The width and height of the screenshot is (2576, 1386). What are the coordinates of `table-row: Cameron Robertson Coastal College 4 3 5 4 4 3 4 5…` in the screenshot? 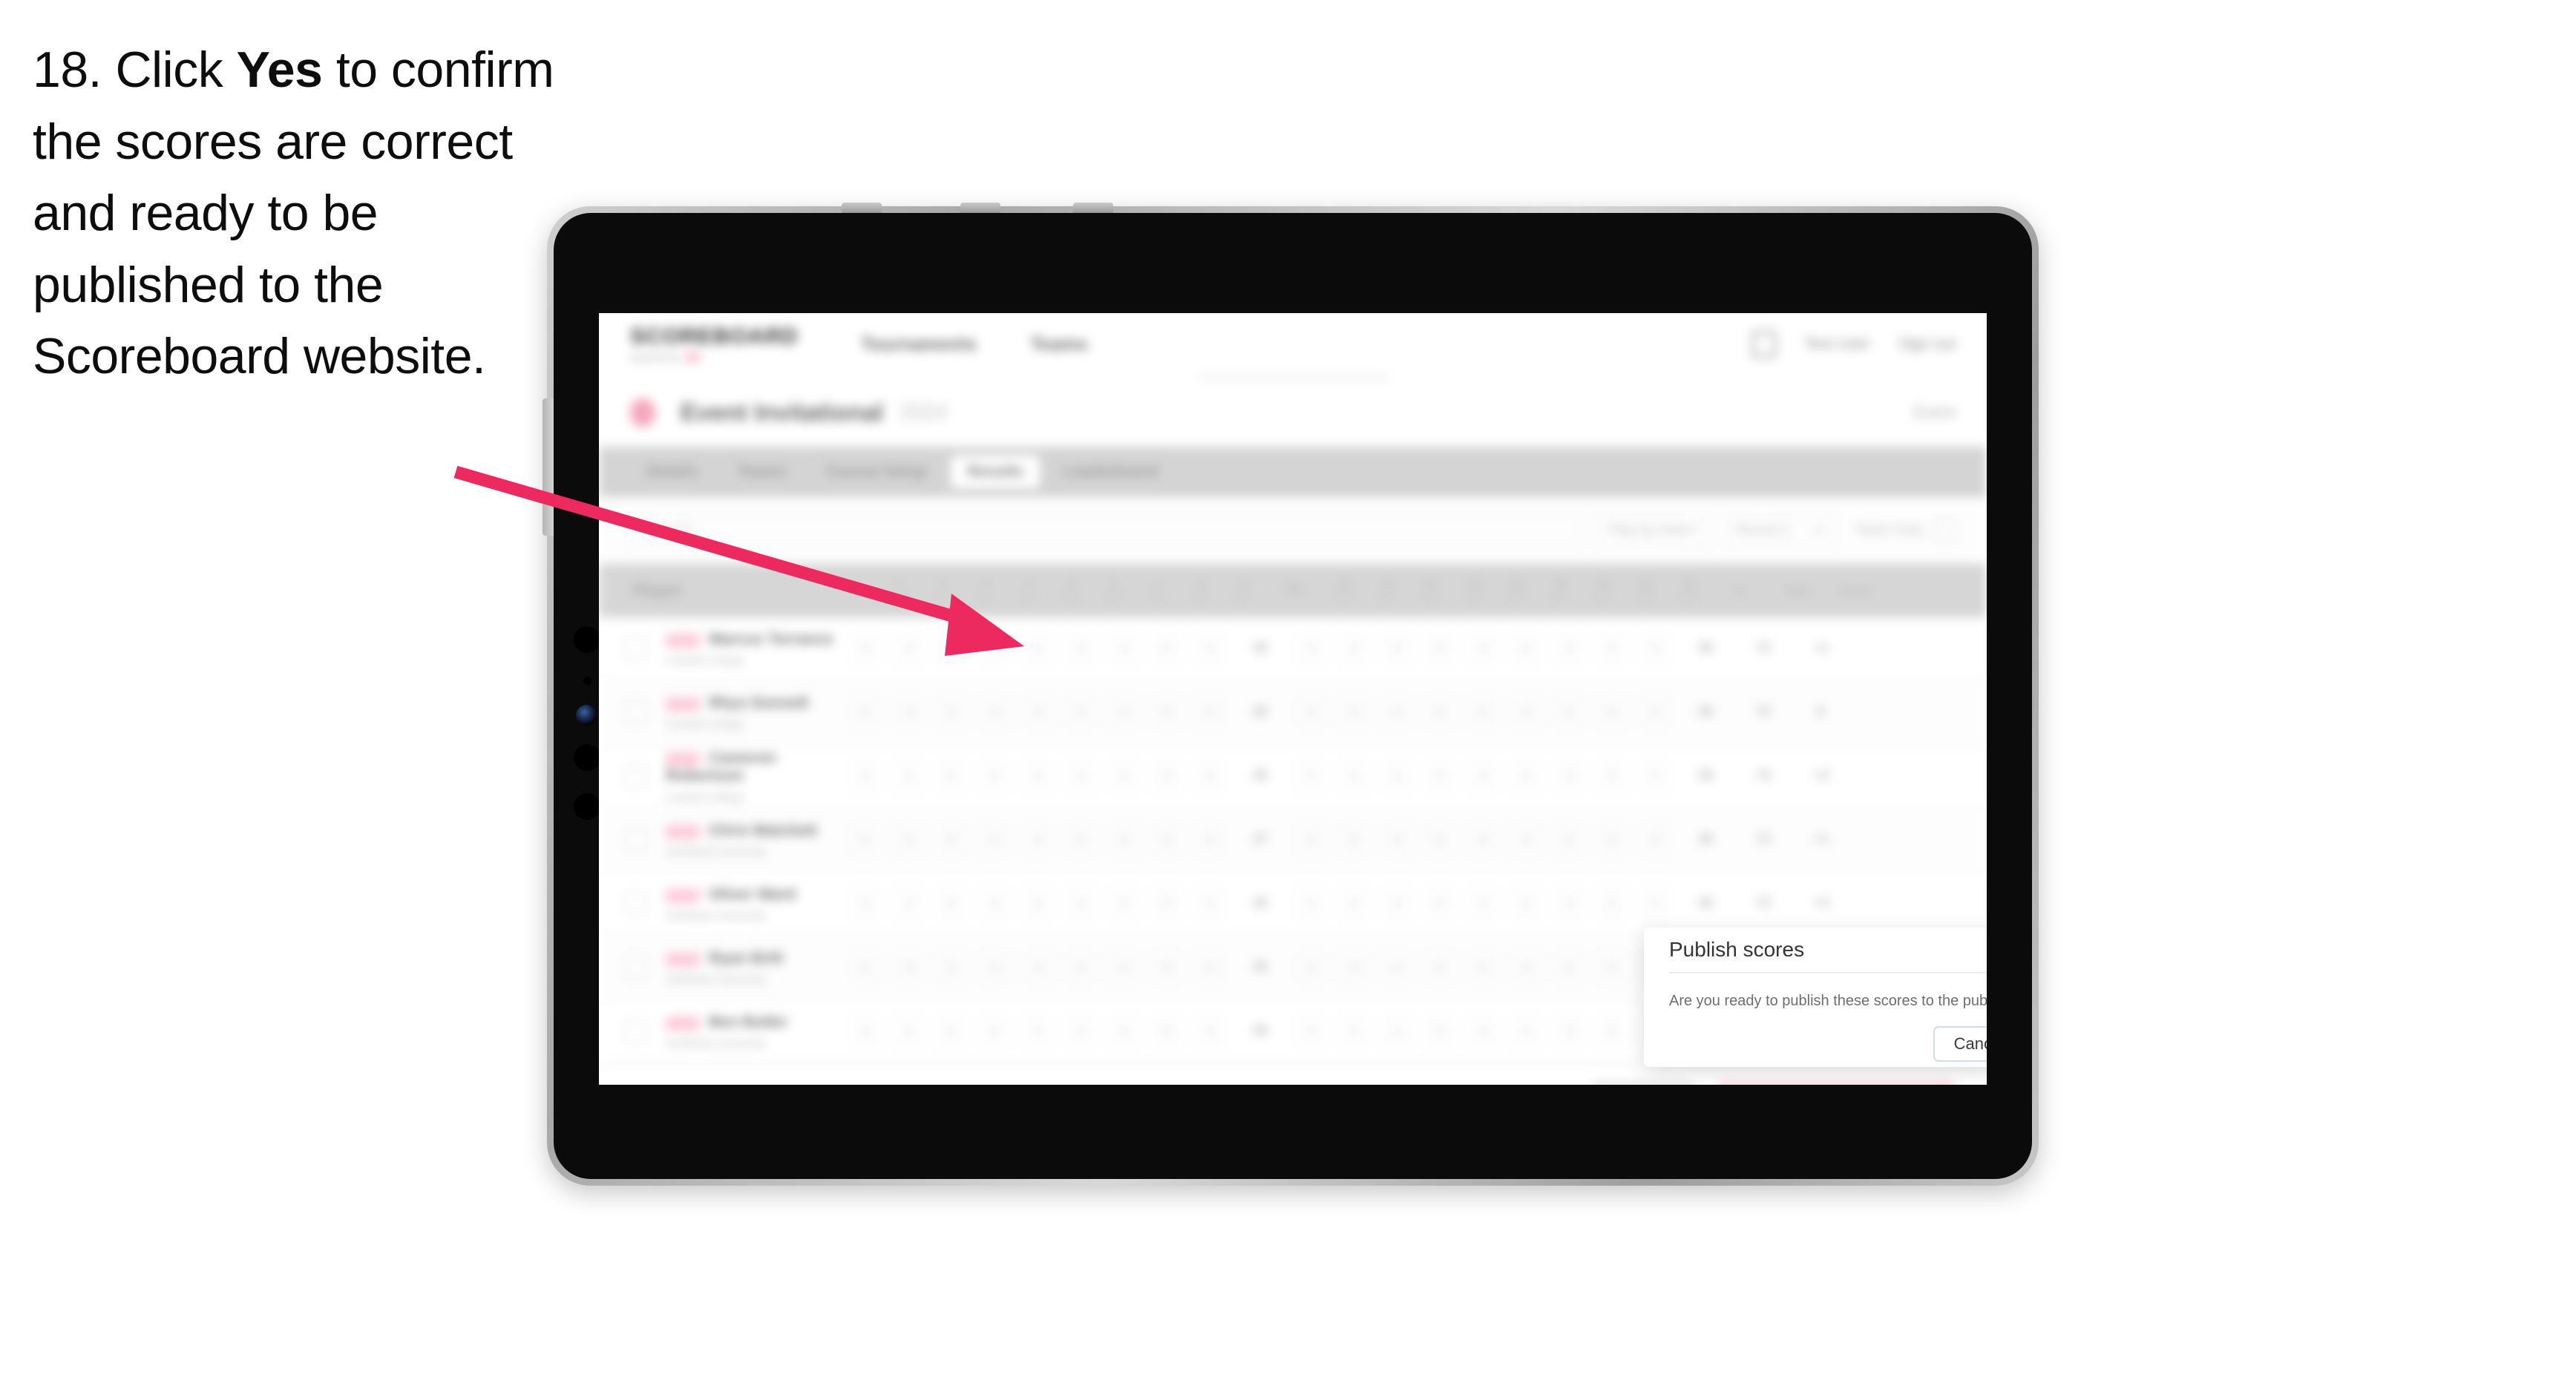 It's located at (1293, 777).